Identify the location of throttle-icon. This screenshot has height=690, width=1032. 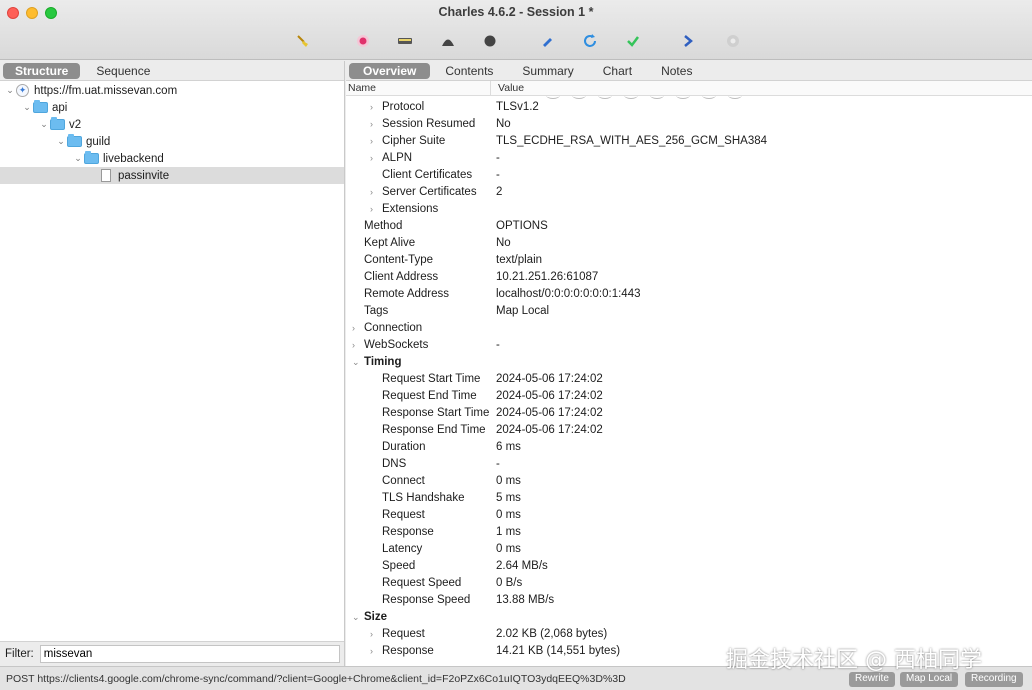
(405, 41).